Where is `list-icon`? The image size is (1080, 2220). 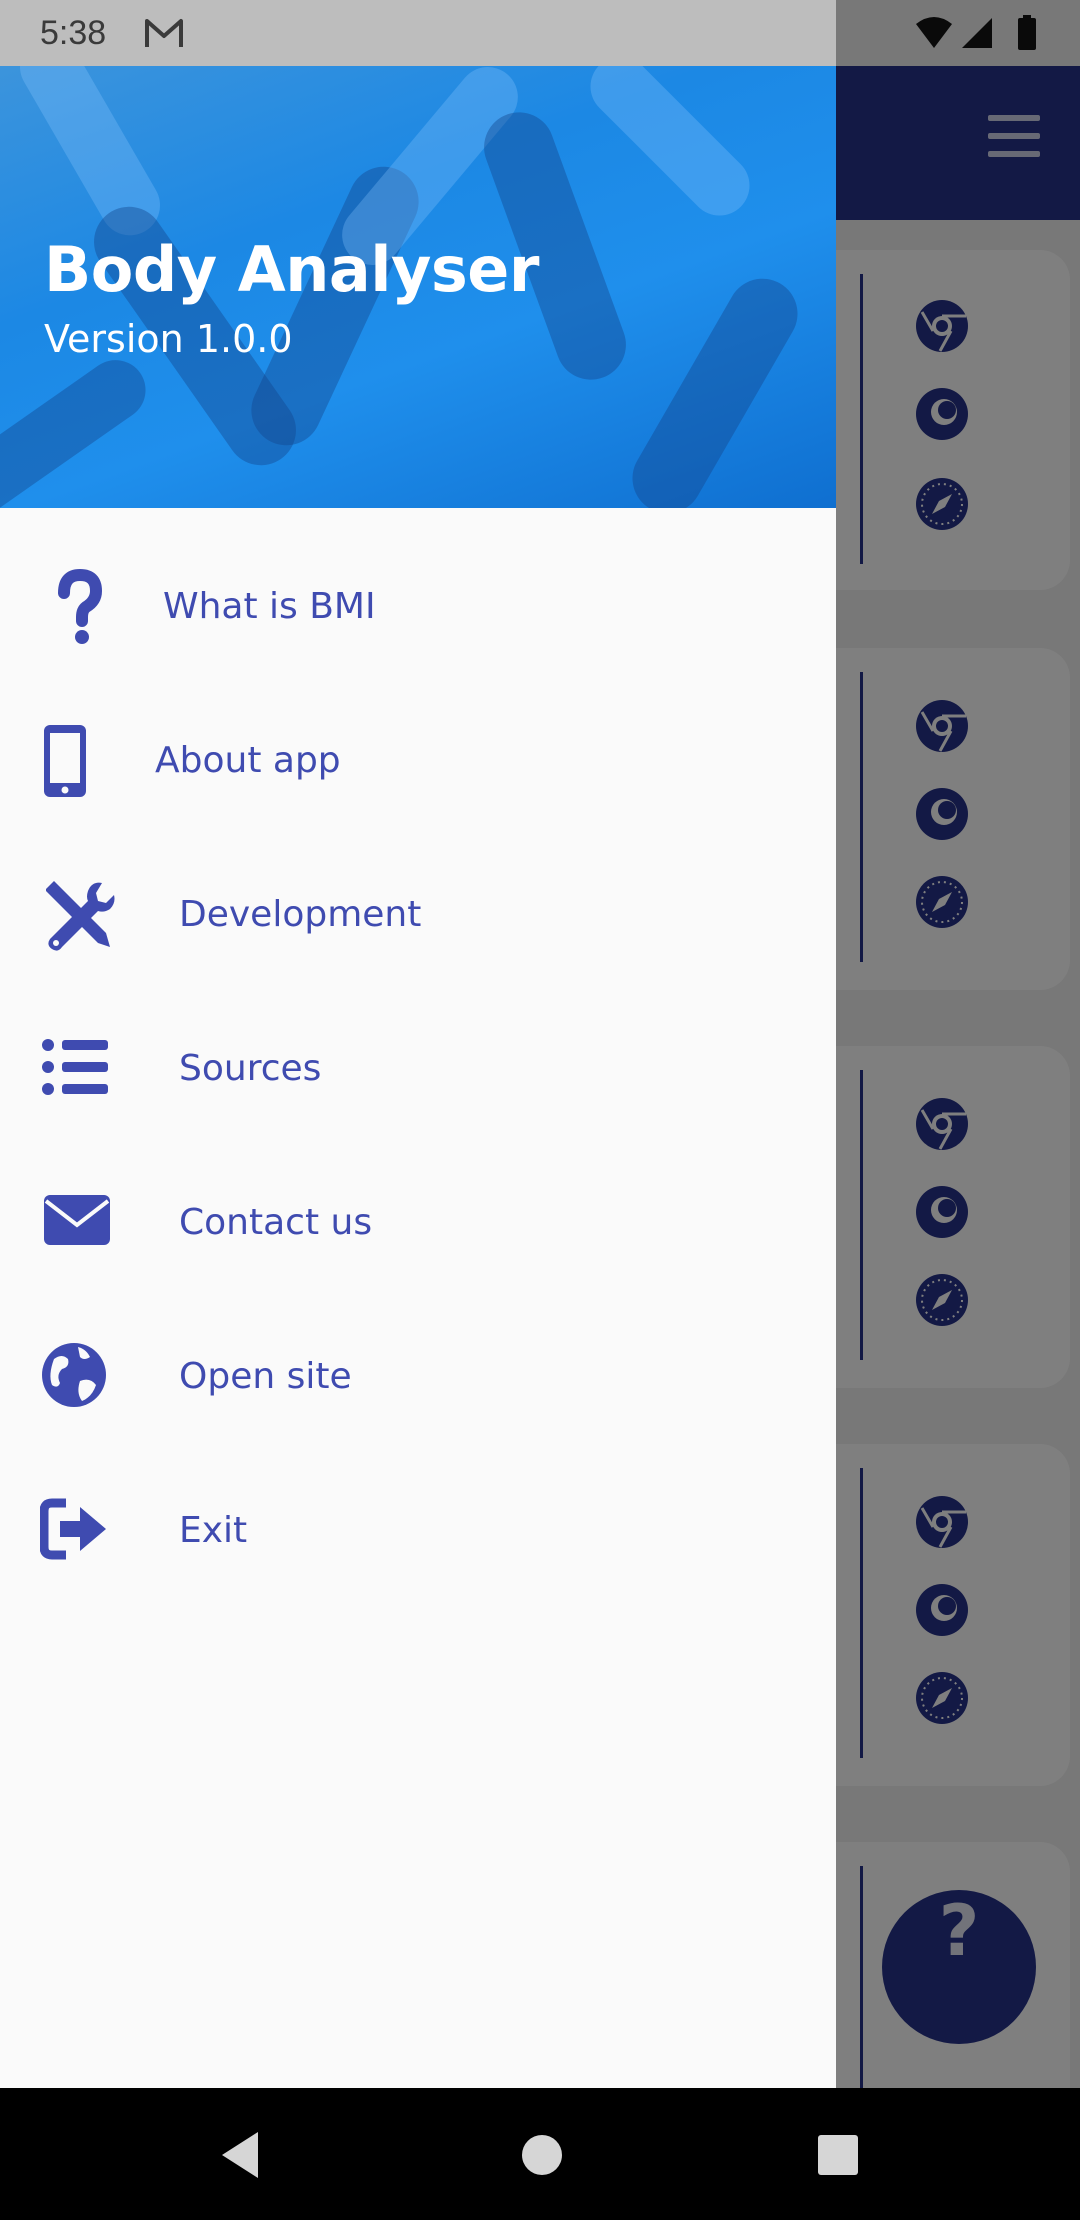 list-icon is located at coordinates (75, 1067).